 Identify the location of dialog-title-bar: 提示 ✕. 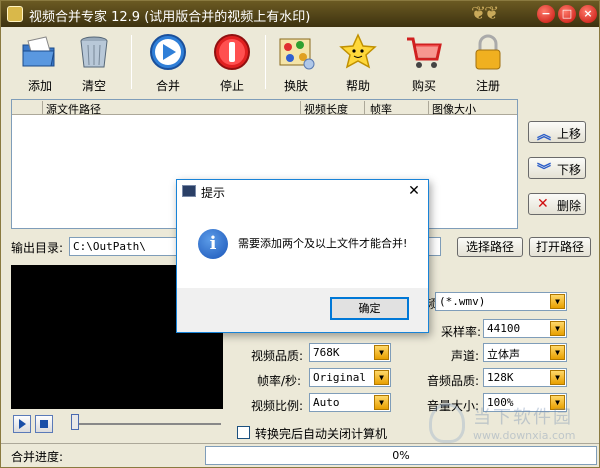
(302, 191).